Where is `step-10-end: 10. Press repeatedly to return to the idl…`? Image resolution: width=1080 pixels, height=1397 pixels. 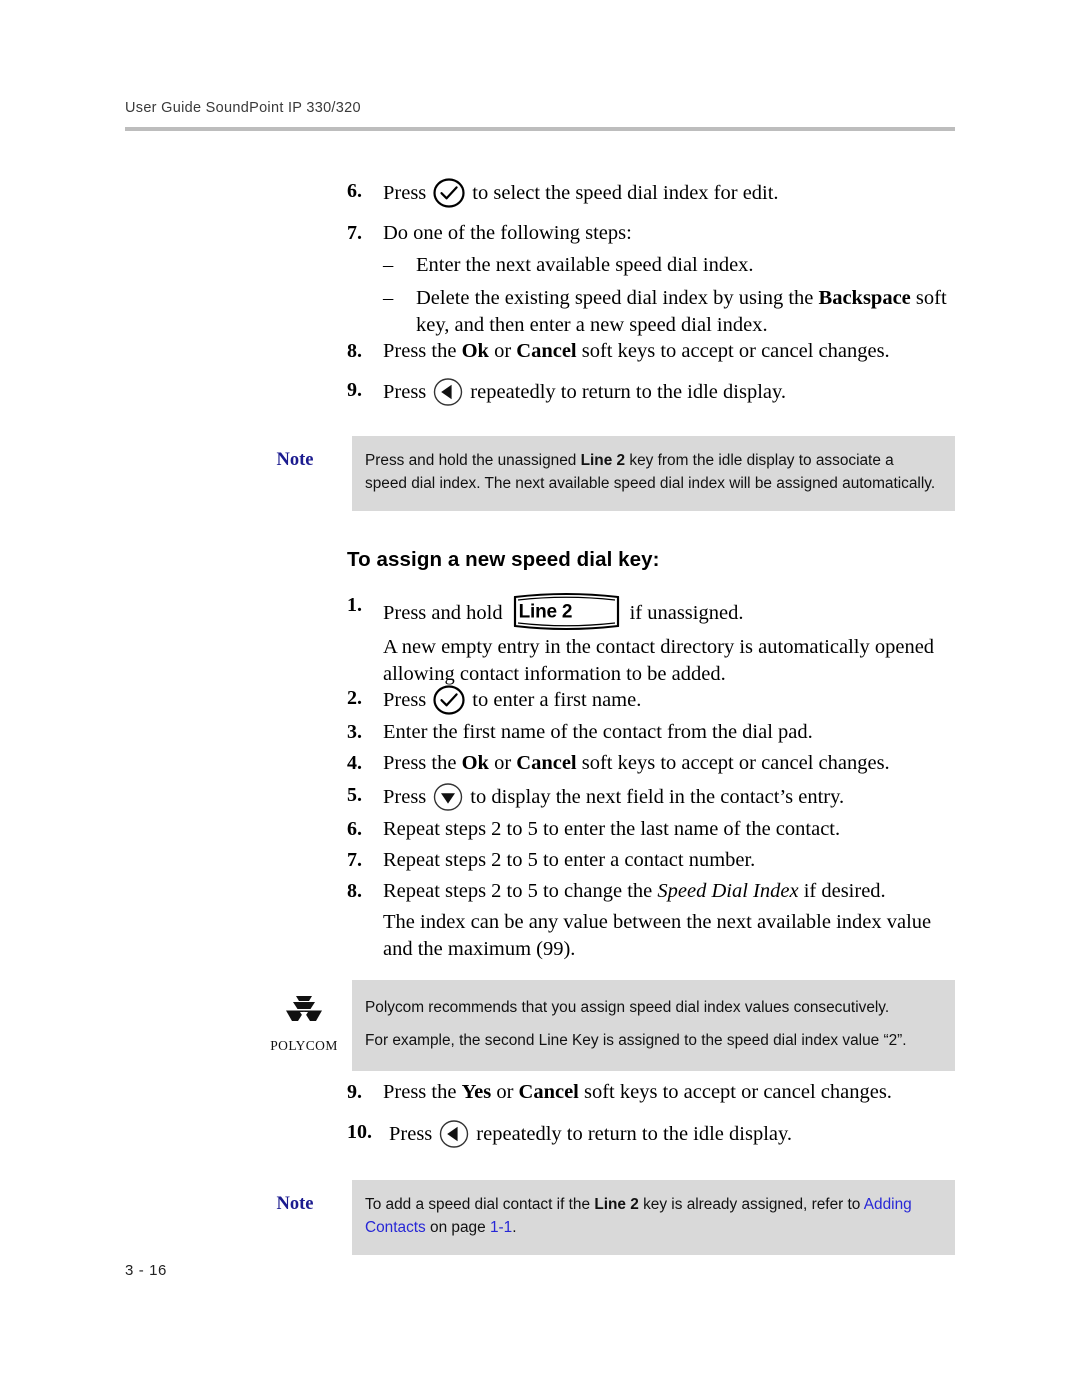 step-10-end: 10. Press repeatedly to return to the idl… is located at coordinates (657, 1134).